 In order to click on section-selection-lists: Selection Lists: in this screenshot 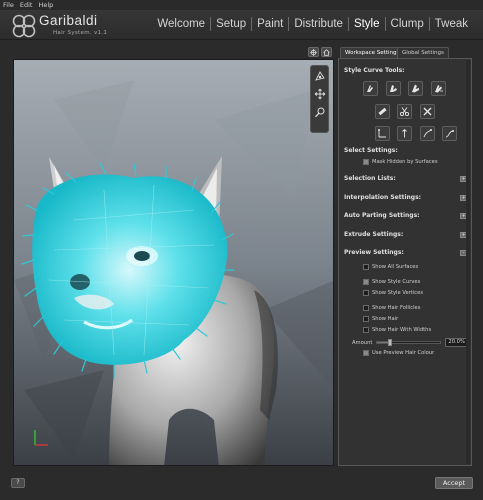, I will do `click(370, 178)`.